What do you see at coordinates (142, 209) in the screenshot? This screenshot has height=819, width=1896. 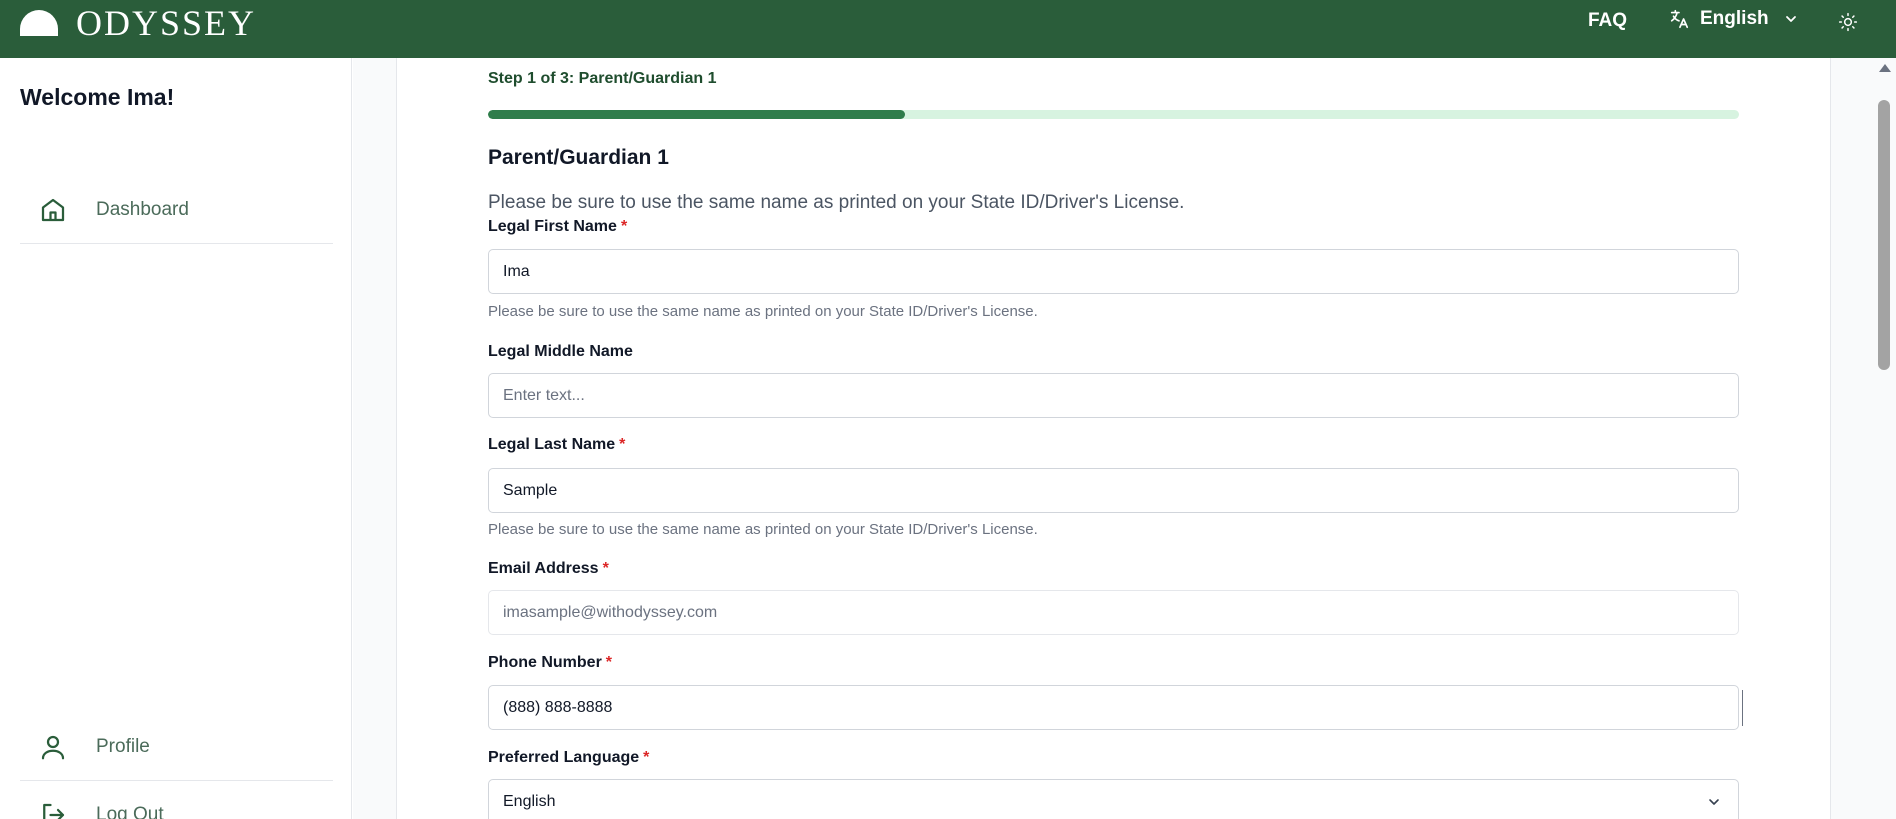 I see `sidebar-item-label: Dashboard` at bounding box center [142, 209].